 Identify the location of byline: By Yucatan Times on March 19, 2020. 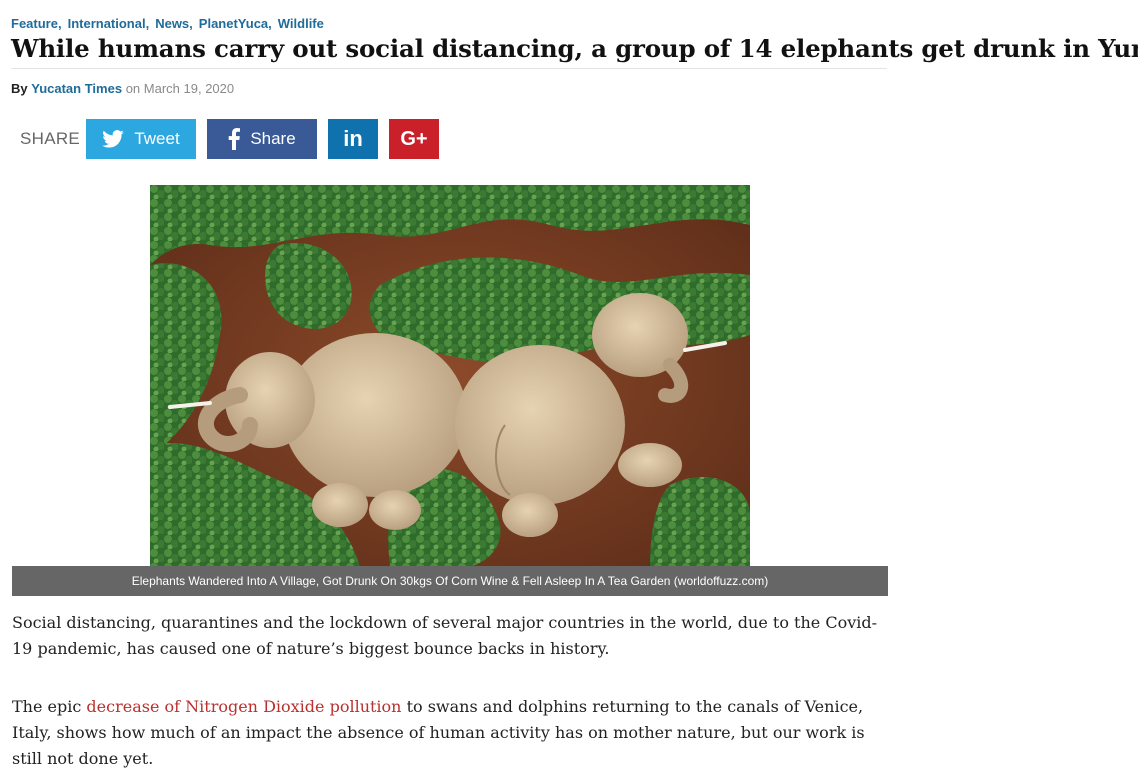
(122, 88).